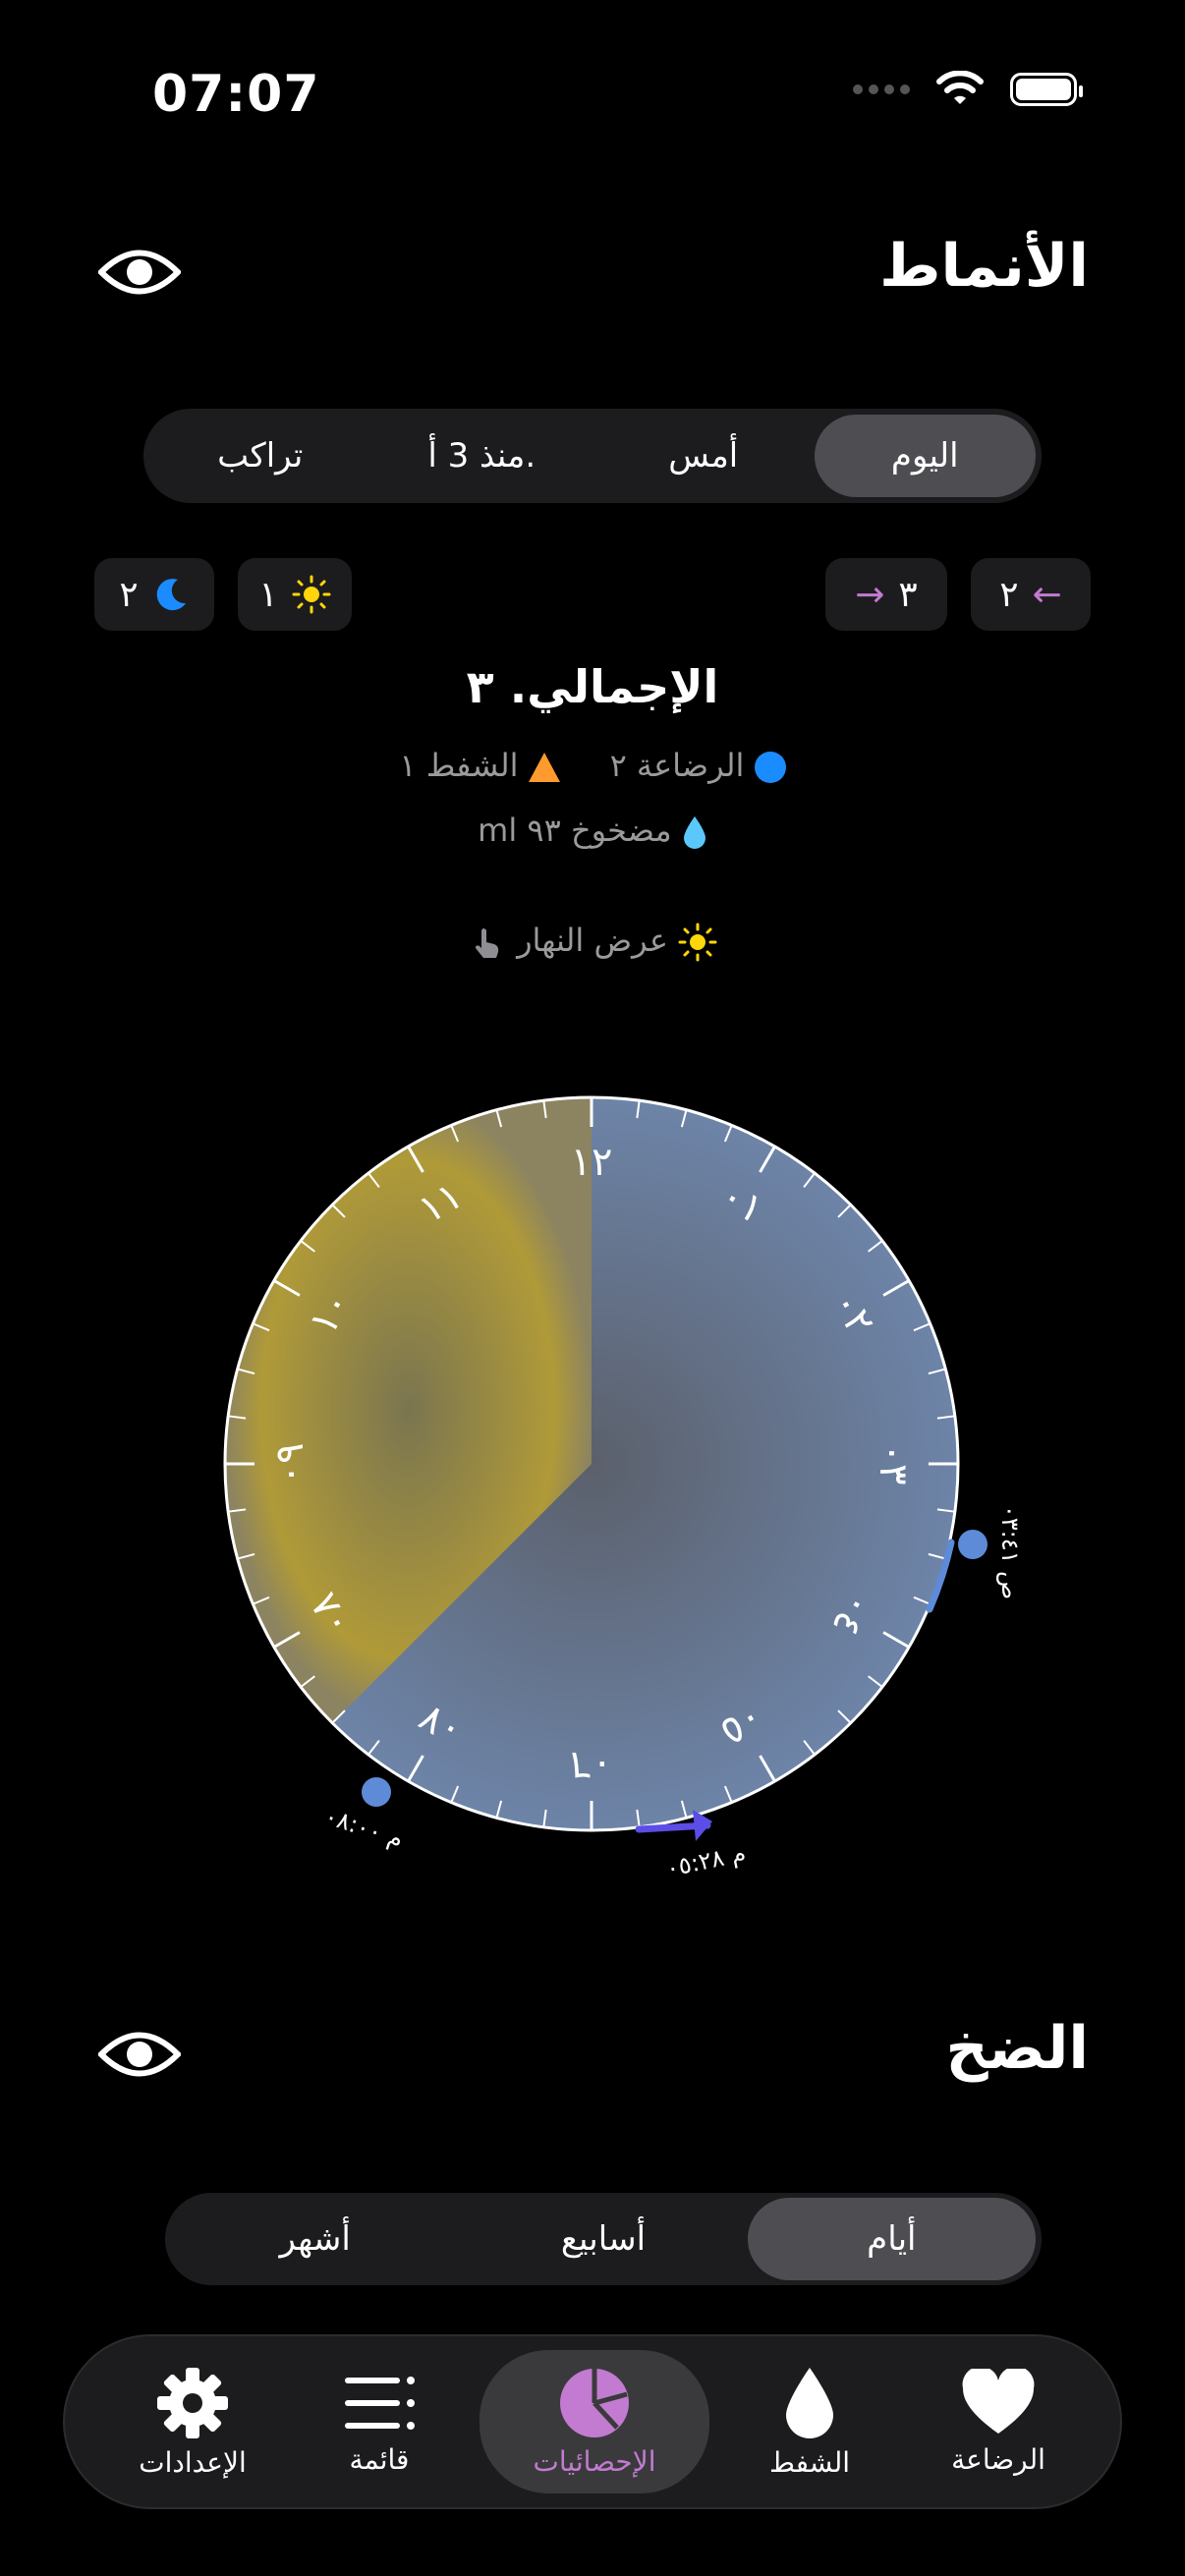  What do you see at coordinates (592, 686) in the screenshot?
I see `total-summary: الإجمالي. ٣` at bounding box center [592, 686].